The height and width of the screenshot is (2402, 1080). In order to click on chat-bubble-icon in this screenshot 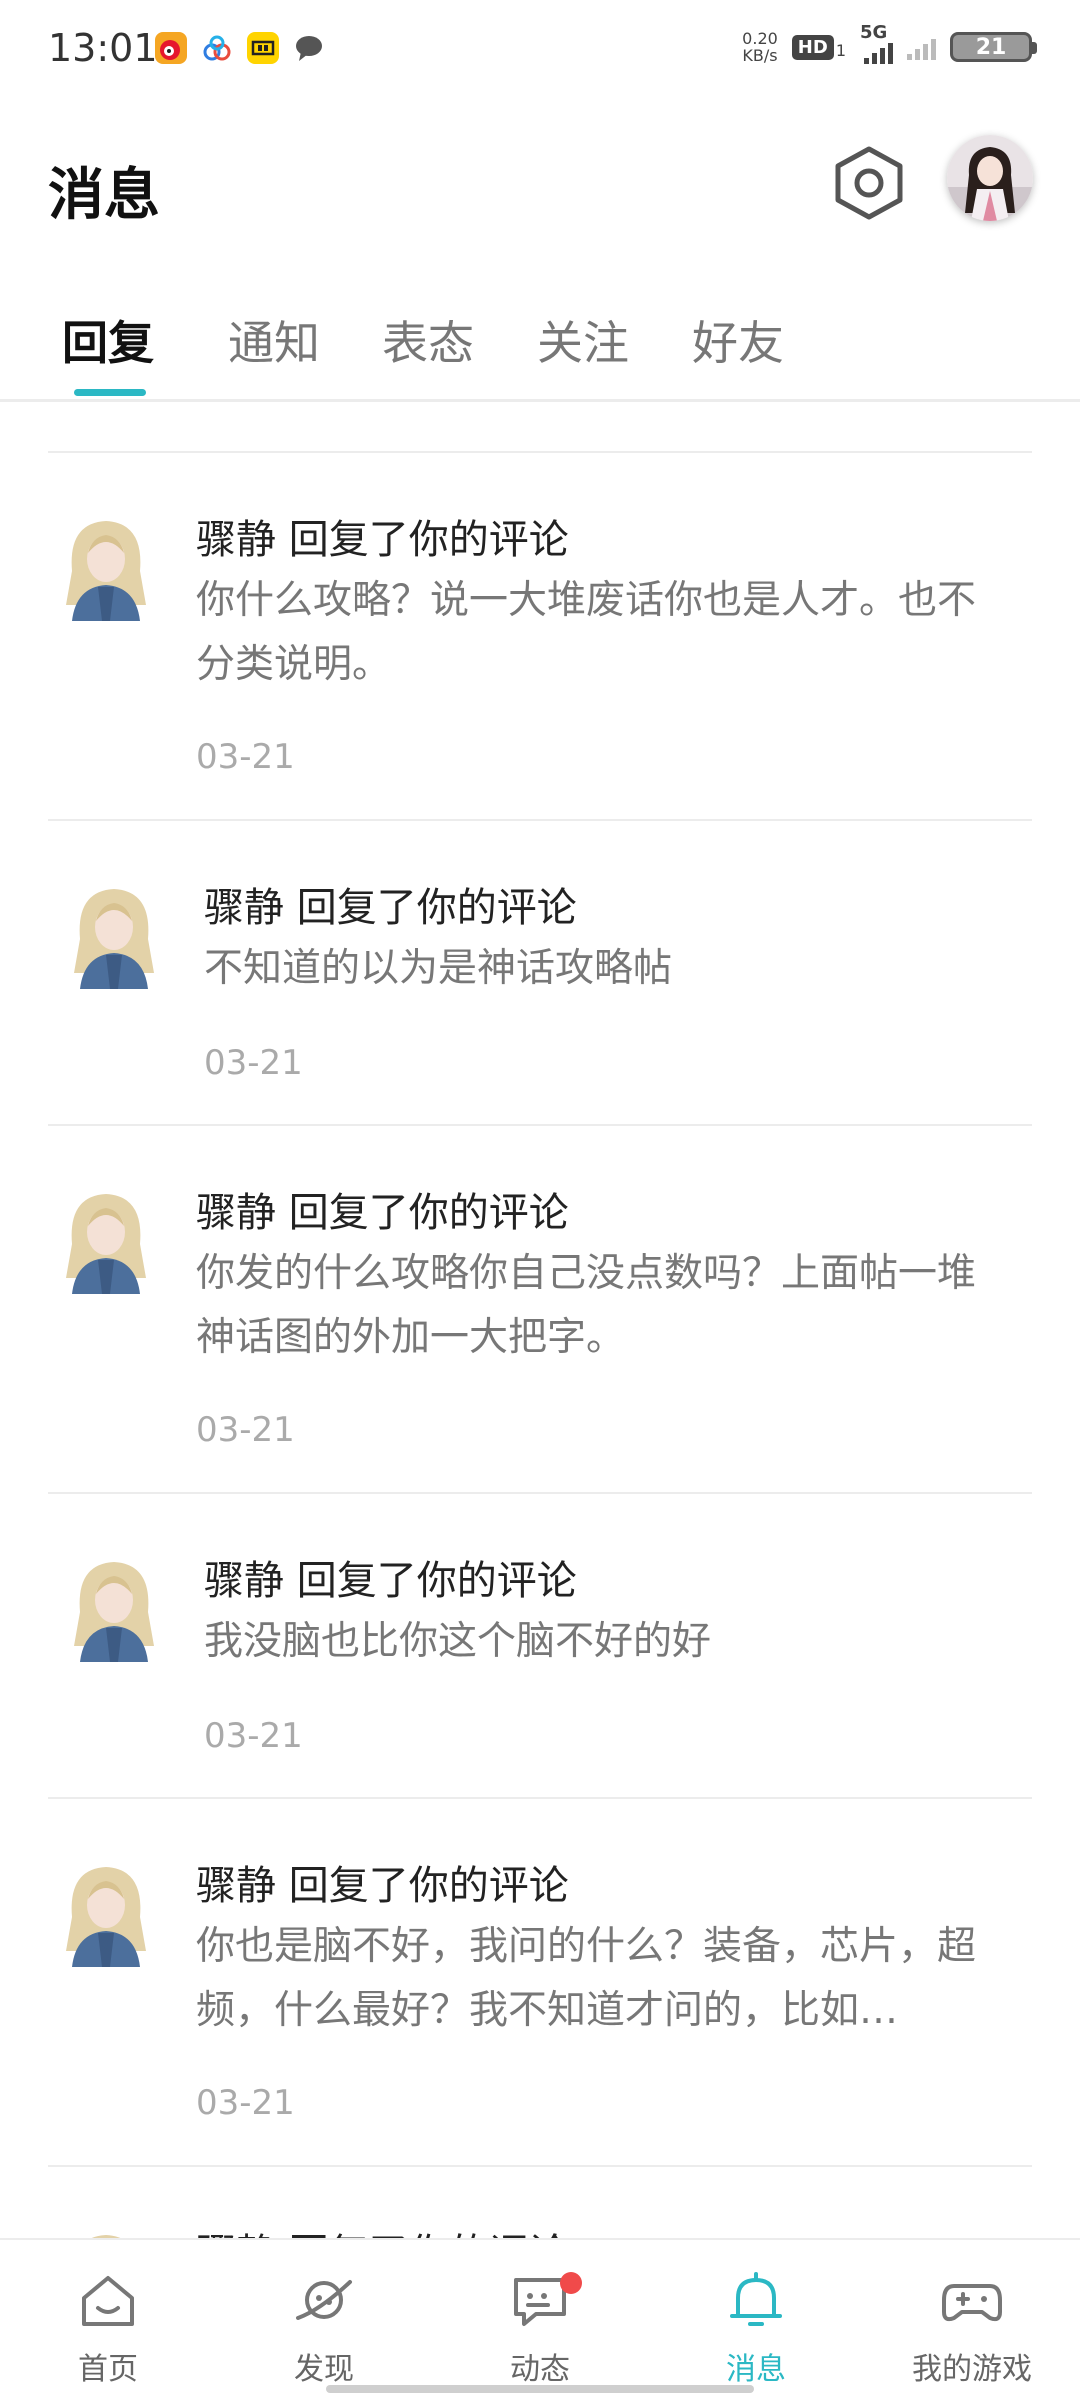, I will do `click(309, 48)`.